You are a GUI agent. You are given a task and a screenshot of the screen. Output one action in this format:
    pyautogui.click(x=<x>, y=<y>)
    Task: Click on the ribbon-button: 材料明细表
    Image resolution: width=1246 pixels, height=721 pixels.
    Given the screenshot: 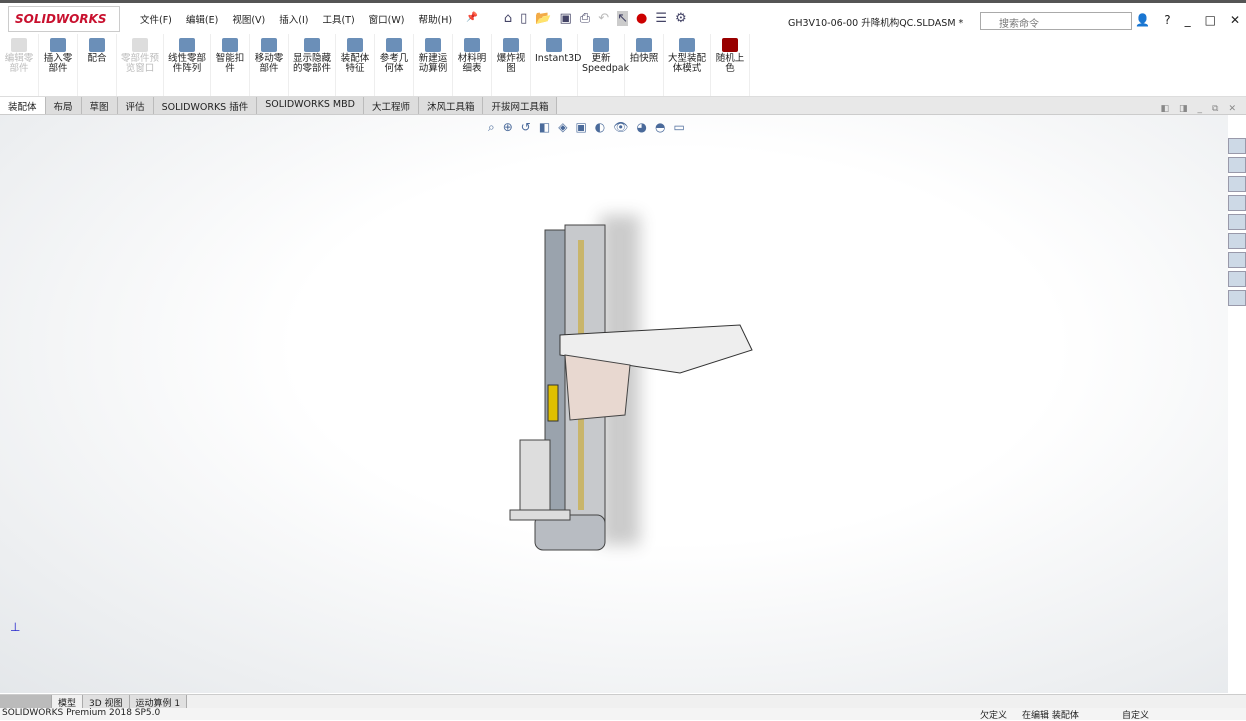 What is the action you would take?
    pyautogui.click(x=472, y=65)
    